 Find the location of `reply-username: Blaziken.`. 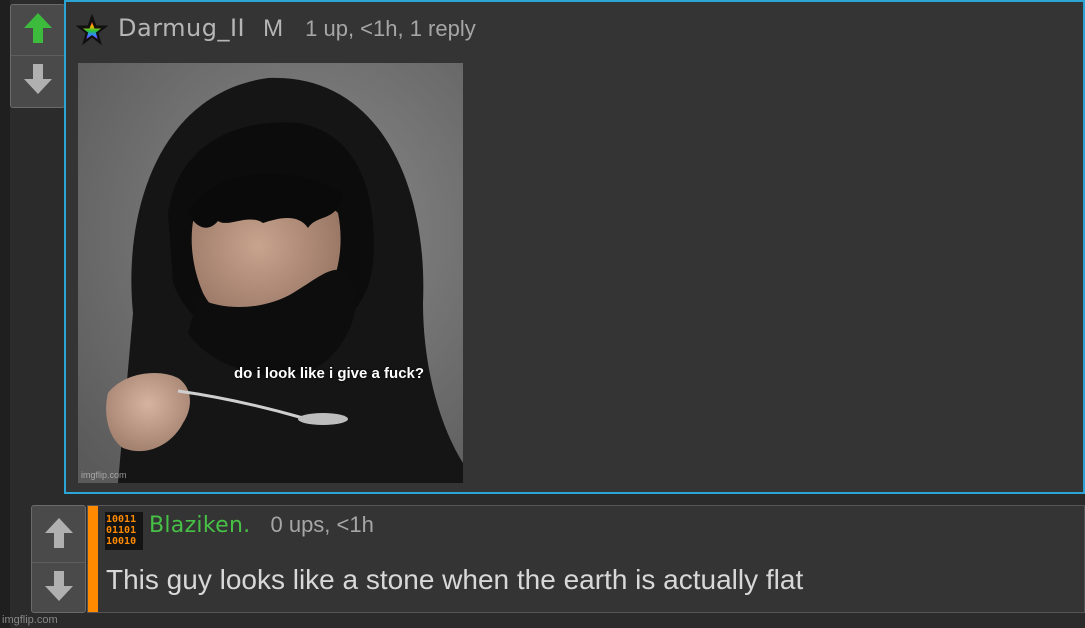

reply-username: Blaziken. is located at coordinates (199, 525).